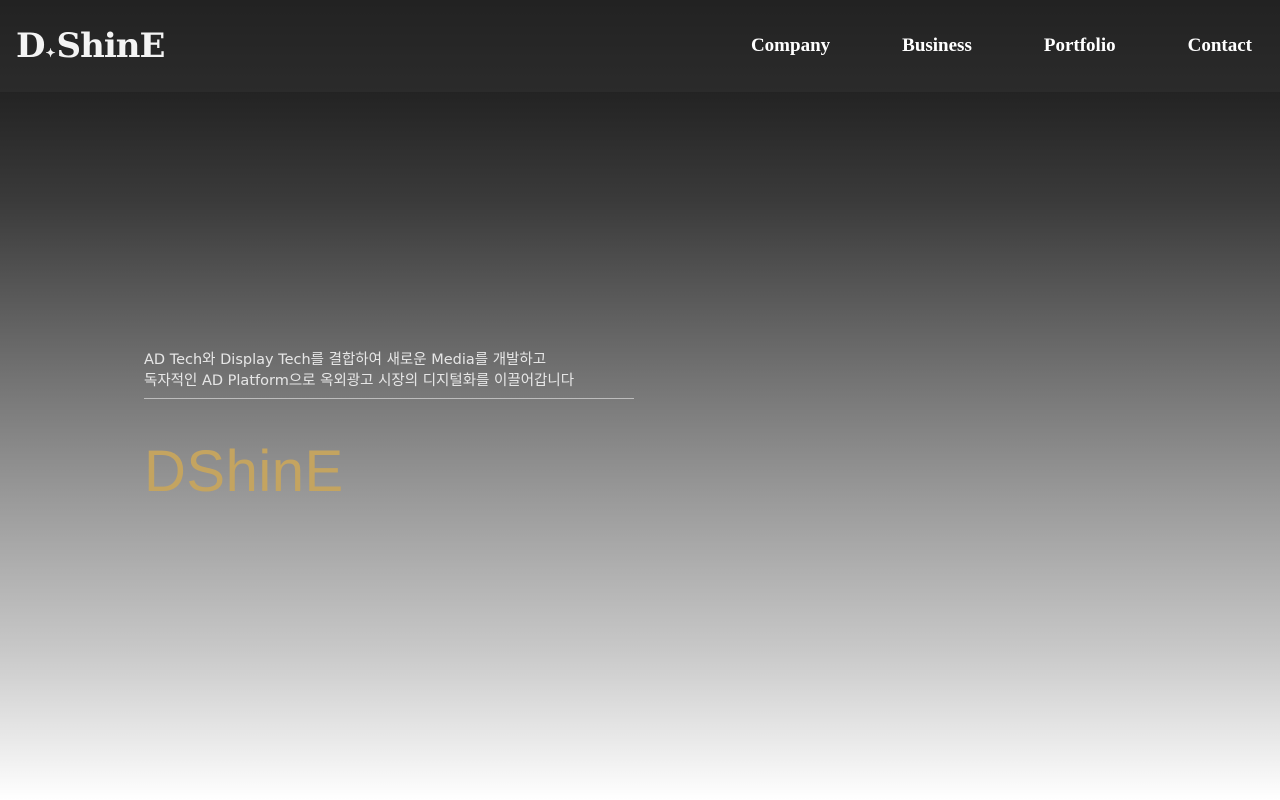  What do you see at coordinates (790, 46) in the screenshot?
I see `nav-company: Company` at bounding box center [790, 46].